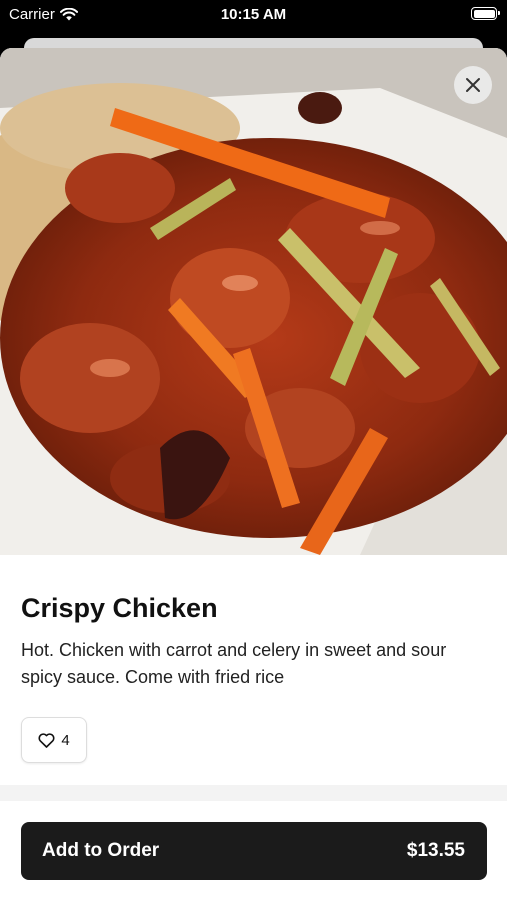 The width and height of the screenshot is (507, 900). I want to click on add-to-order-button: Add to Order $13.55, so click(254, 851).